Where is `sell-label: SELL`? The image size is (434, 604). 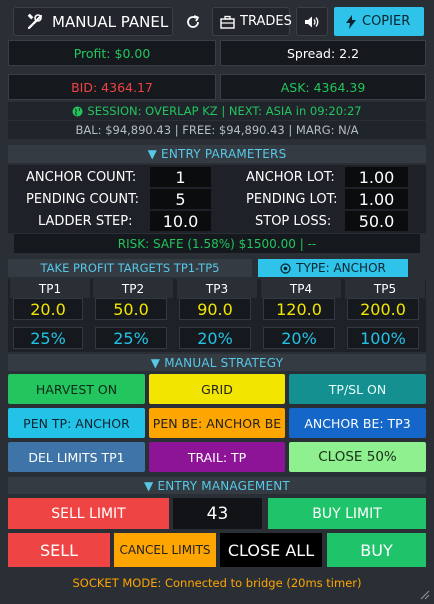
sell-label: SELL is located at coordinates (59, 550).